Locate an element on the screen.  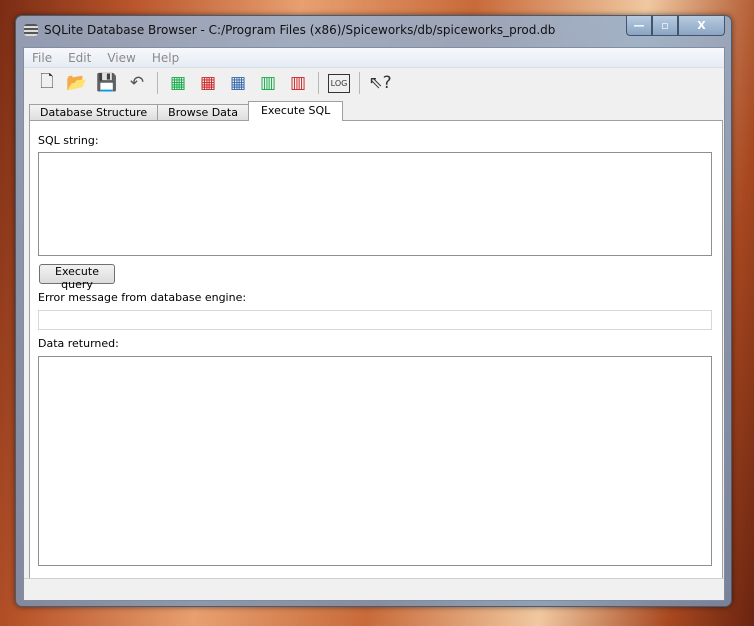
new-database-button: 🗋 is located at coordinates (47, 83).